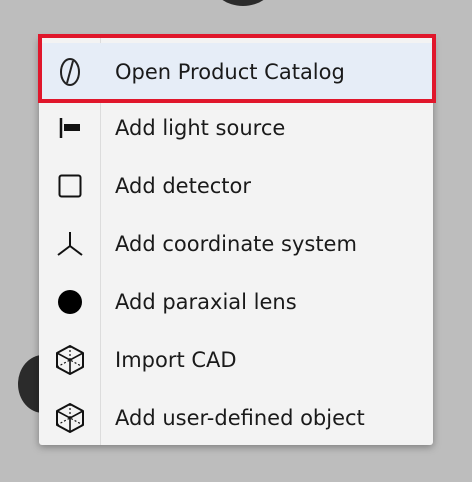  I want to click on menu-item-add-user-defined-object: Add user-defined object, so click(236, 418).